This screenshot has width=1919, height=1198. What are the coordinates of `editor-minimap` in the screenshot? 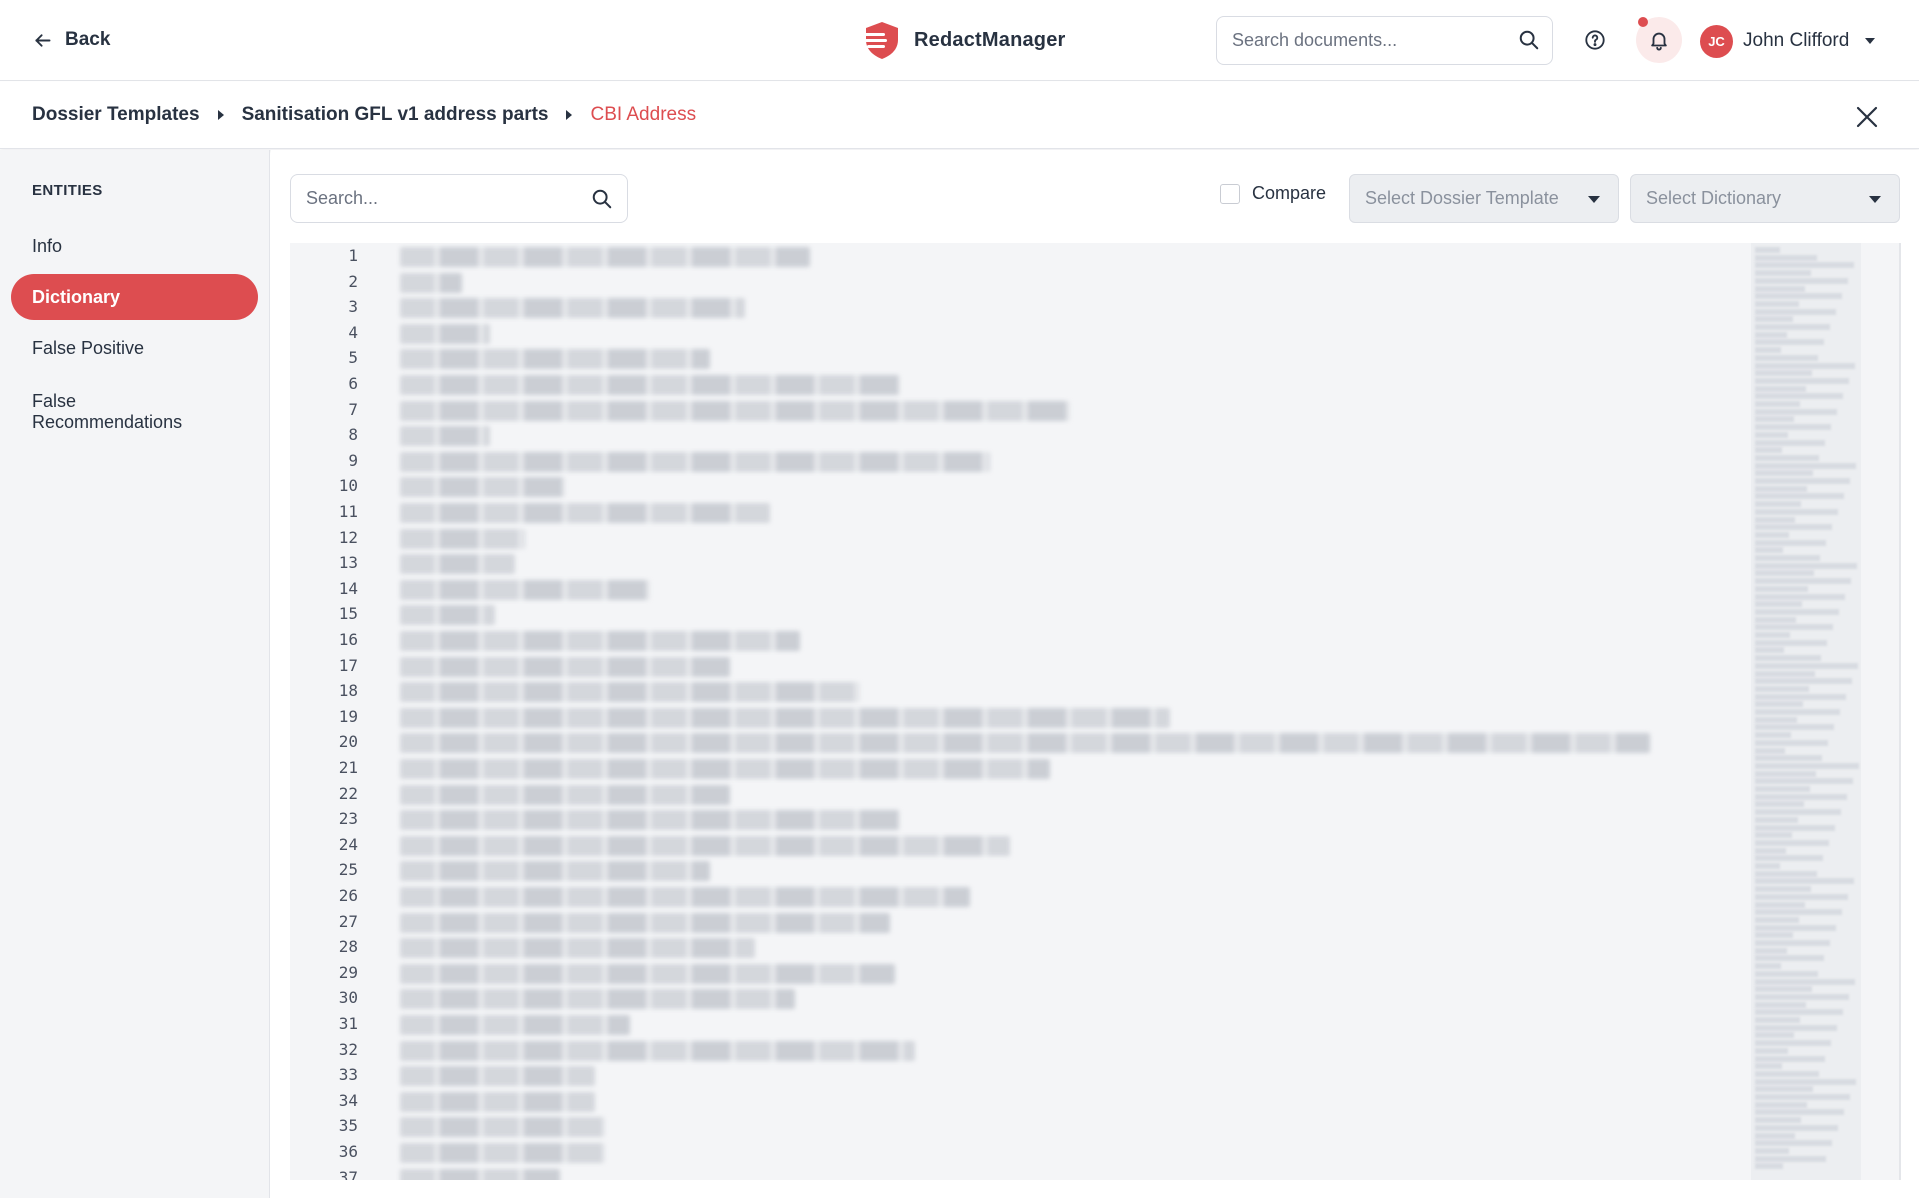 It's located at (1806, 711).